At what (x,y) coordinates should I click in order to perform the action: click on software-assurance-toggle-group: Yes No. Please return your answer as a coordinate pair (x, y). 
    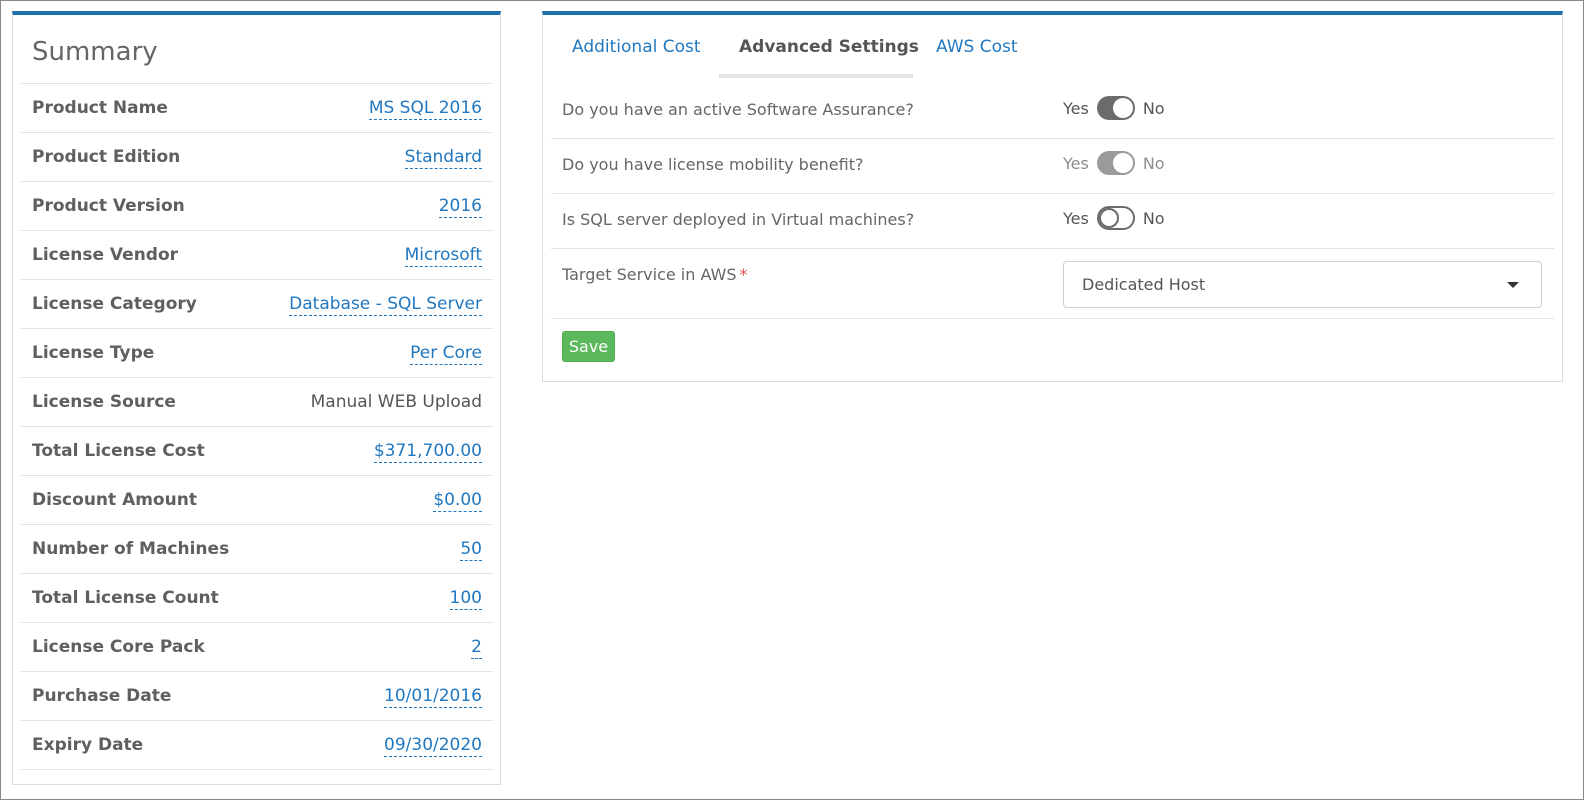
    Looking at the image, I should click on (1114, 108).